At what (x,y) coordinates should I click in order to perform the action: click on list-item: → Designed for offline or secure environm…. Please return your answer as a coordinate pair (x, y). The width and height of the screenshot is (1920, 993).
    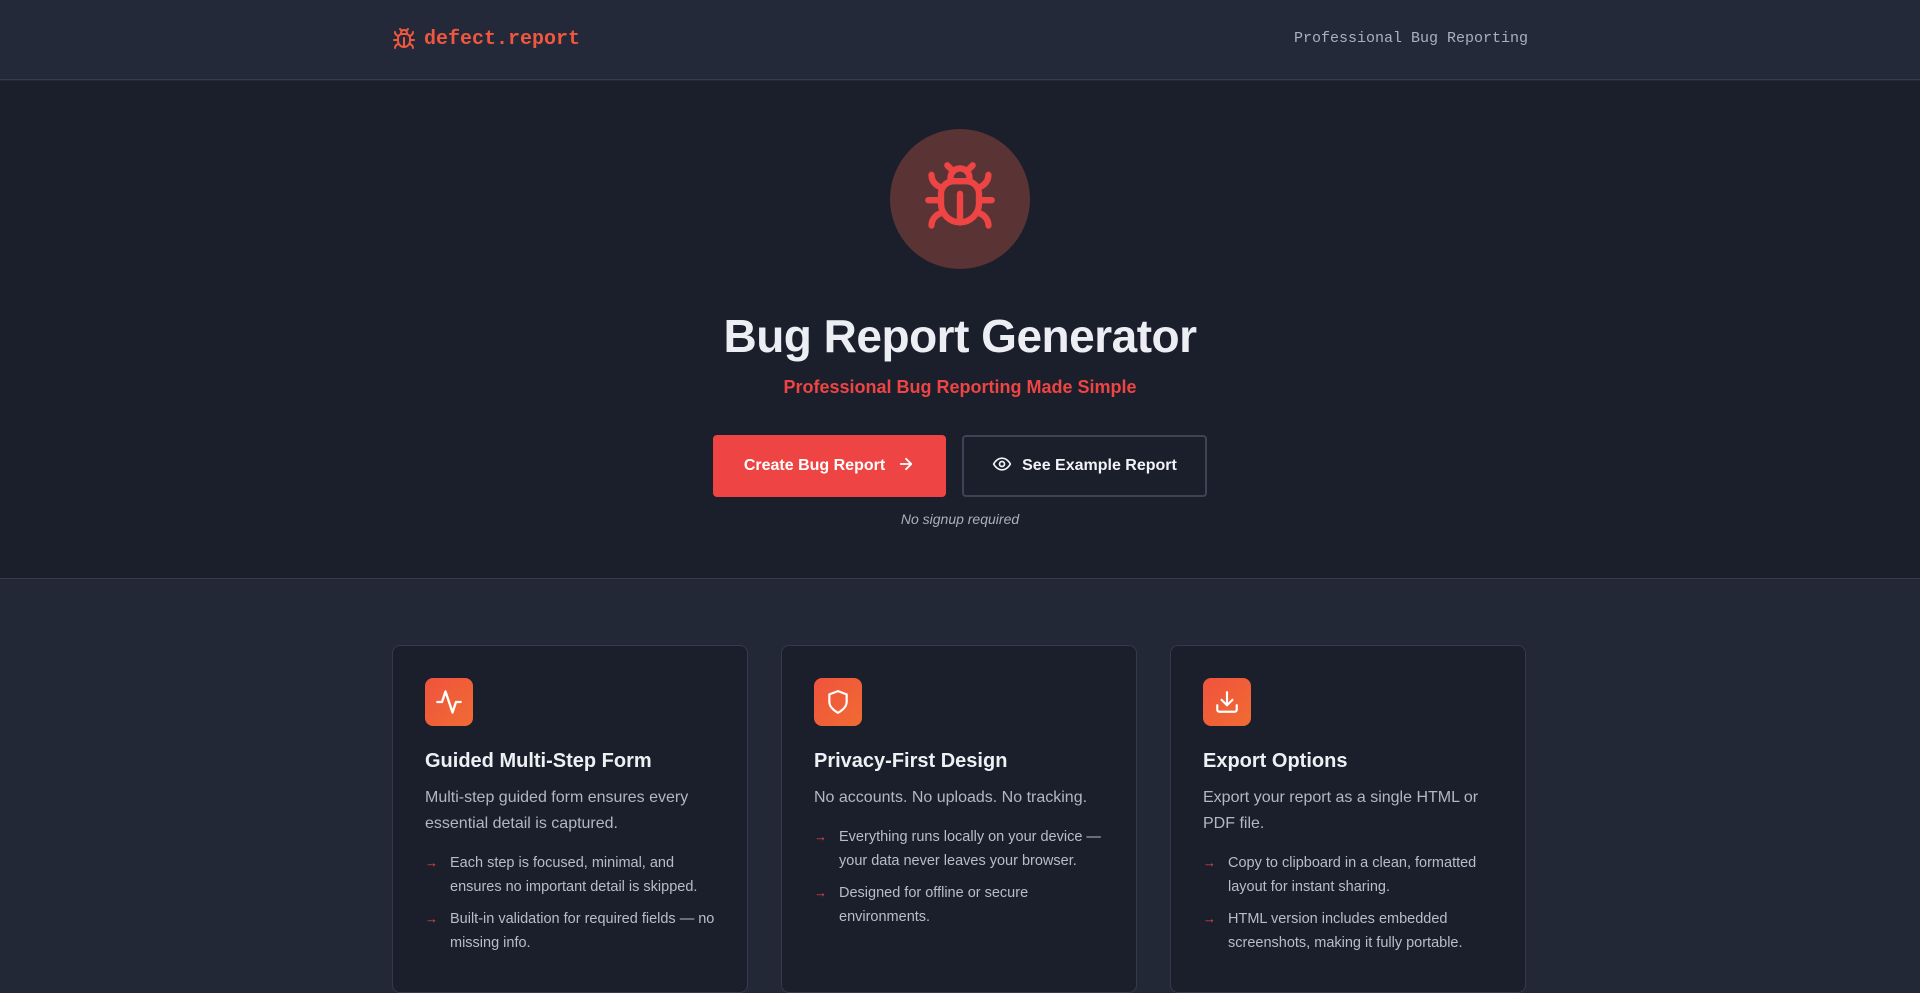
    Looking at the image, I should click on (959, 905).